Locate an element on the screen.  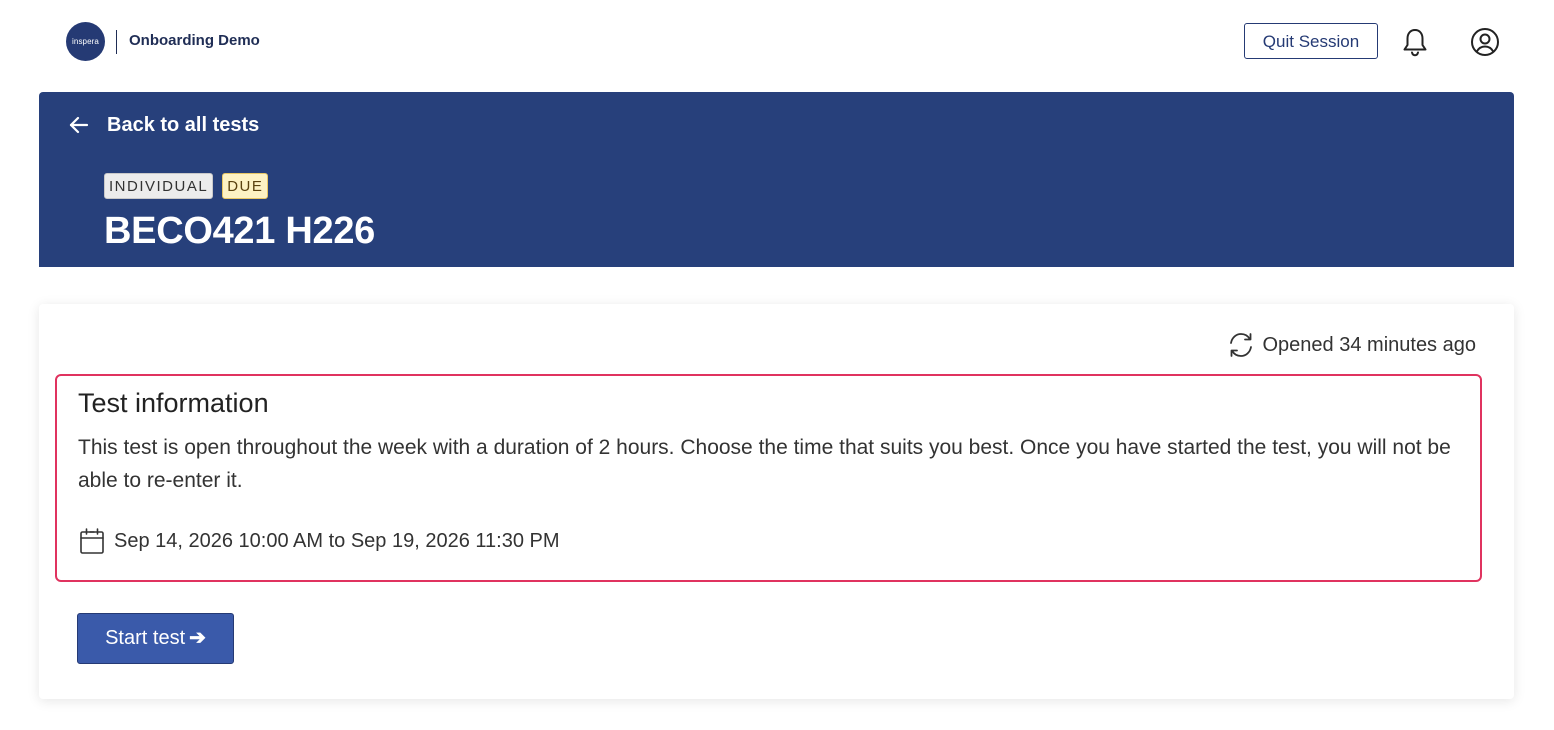
individual-badge: INDIVIDUAL is located at coordinates (159, 186).